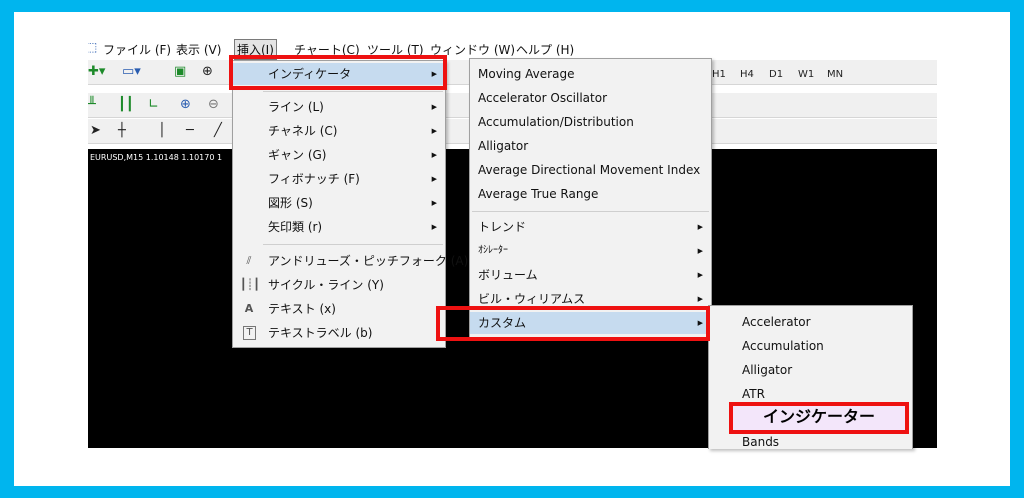 The width and height of the screenshot is (1024, 498). I want to click on trendline-icon: ╱, so click(218, 130).